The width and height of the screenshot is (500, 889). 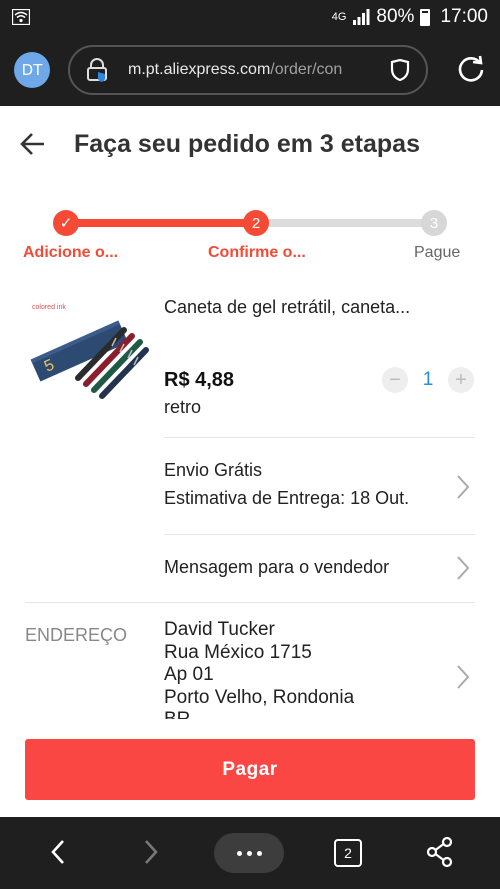 What do you see at coordinates (97, 70) in the screenshot?
I see `lock-icon` at bounding box center [97, 70].